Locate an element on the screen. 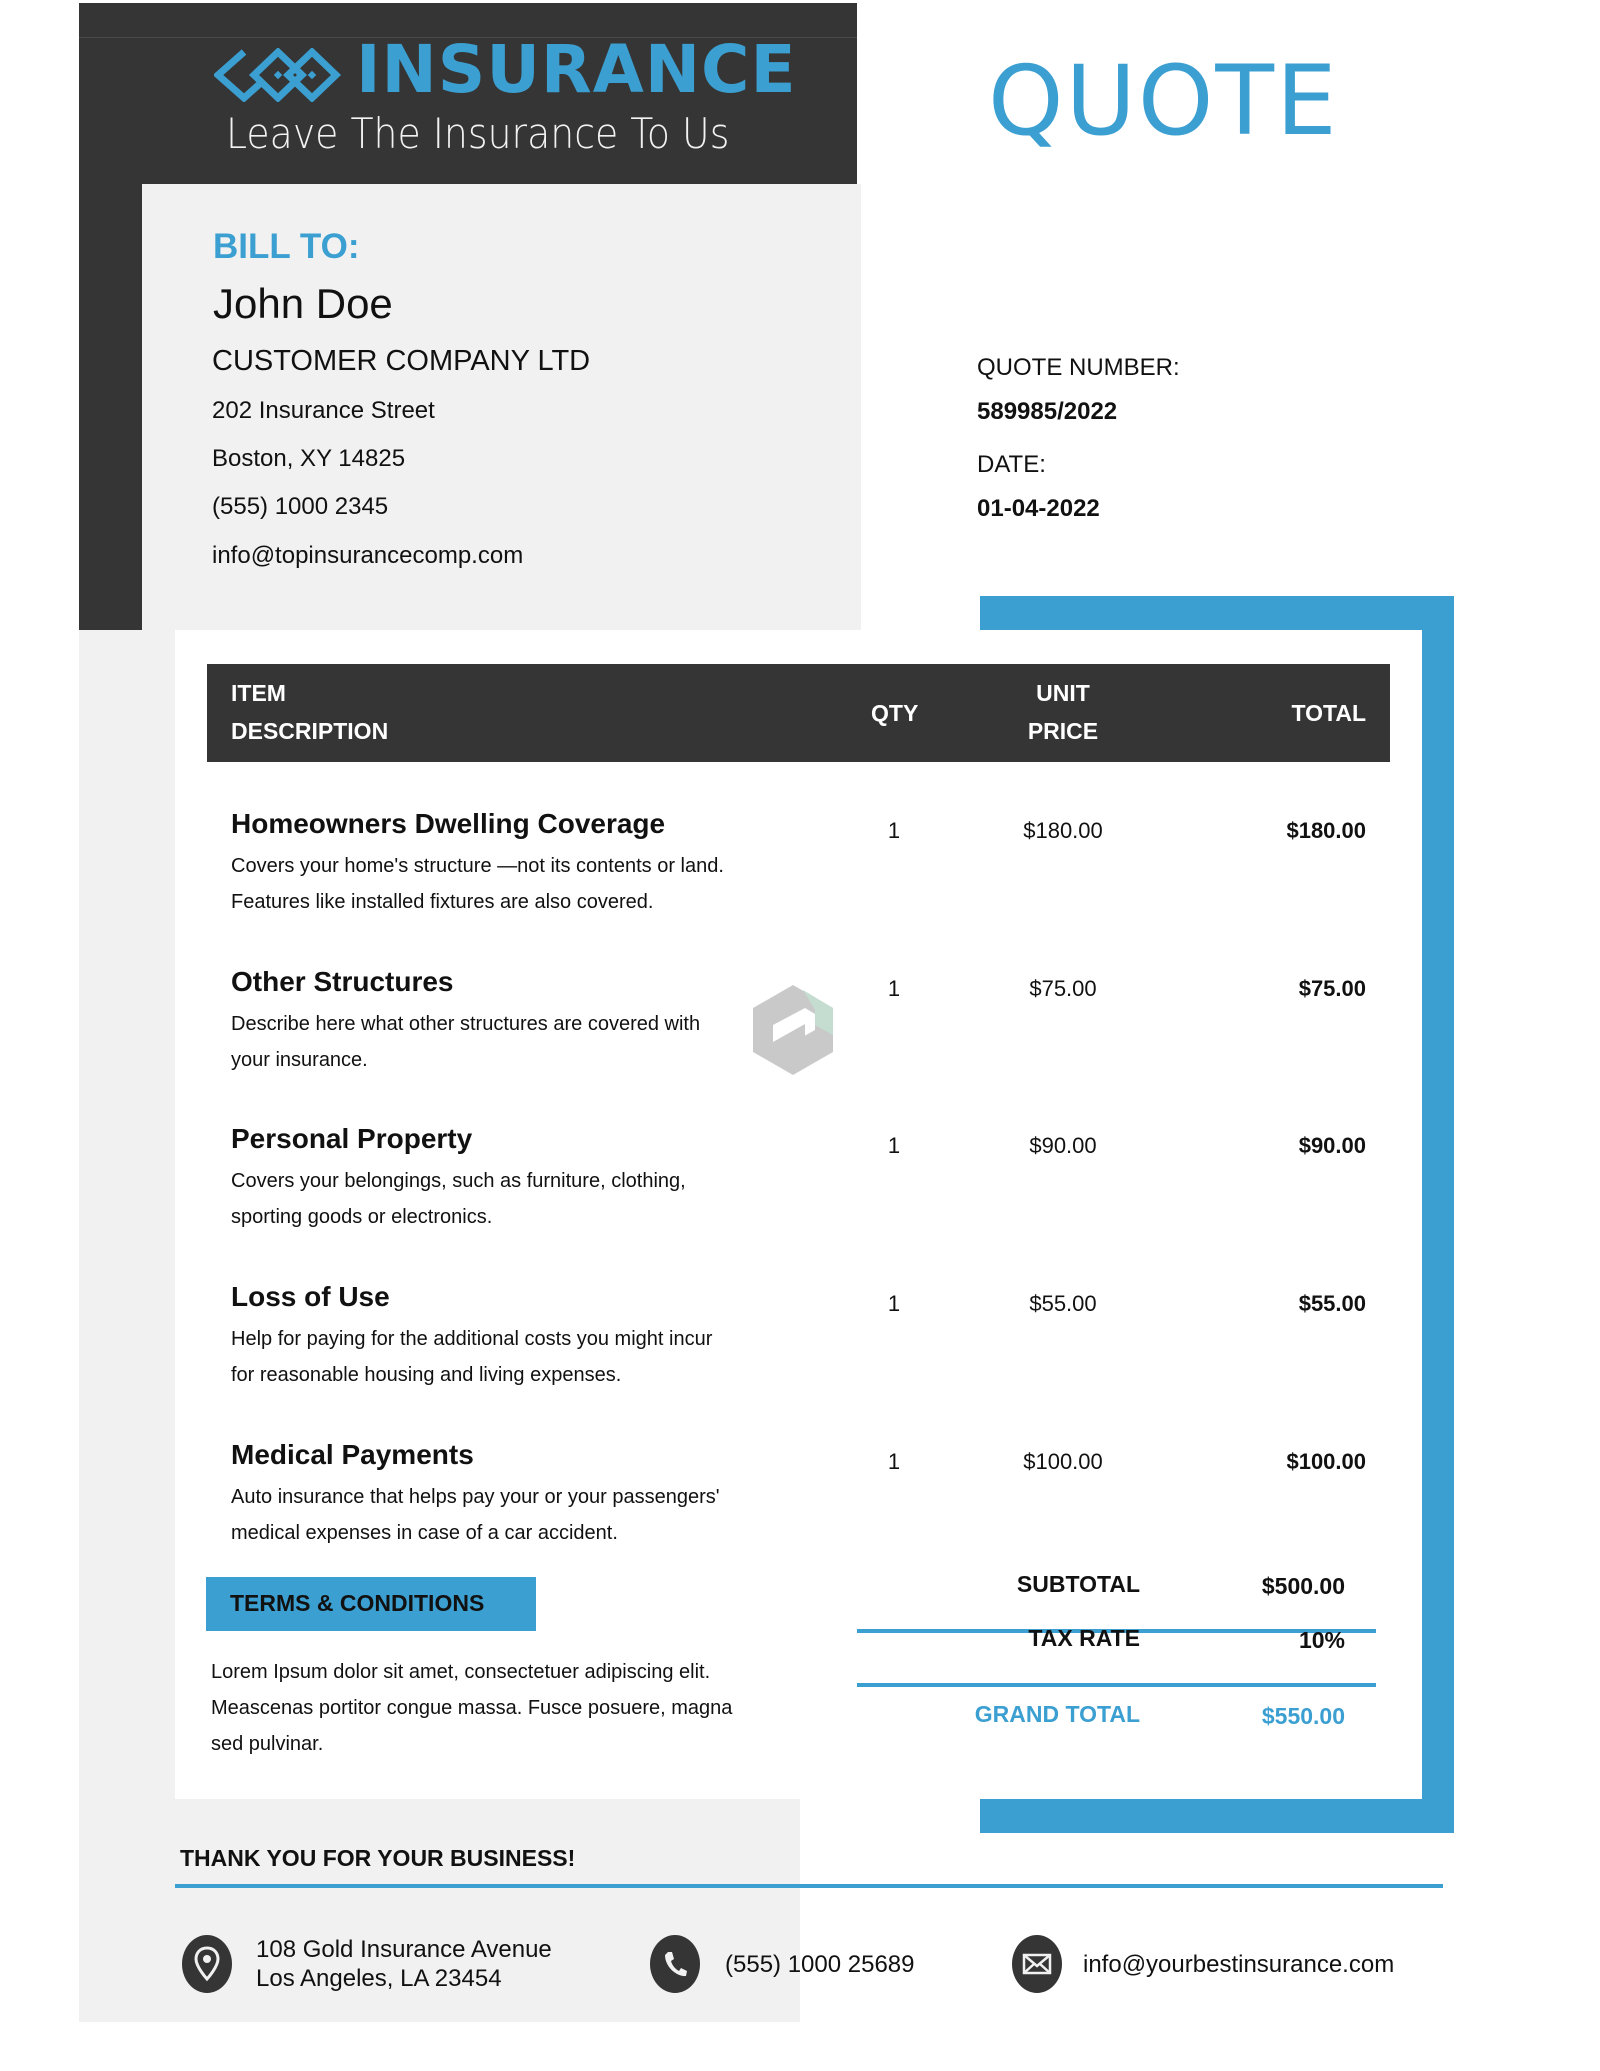  quote-date: 01-04-2022 is located at coordinates (1038, 508).